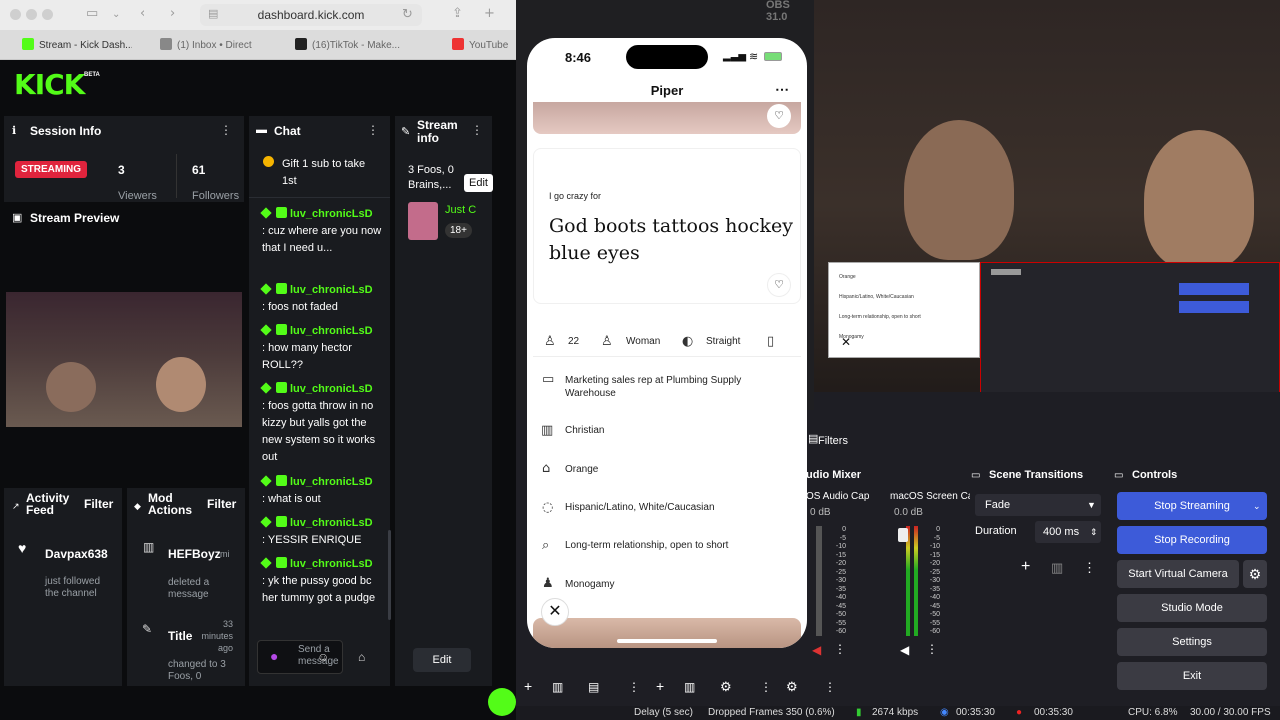  What do you see at coordinates (31, 14) in the screenshot?
I see `minimize-window-button` at bounding box center [31, 14].